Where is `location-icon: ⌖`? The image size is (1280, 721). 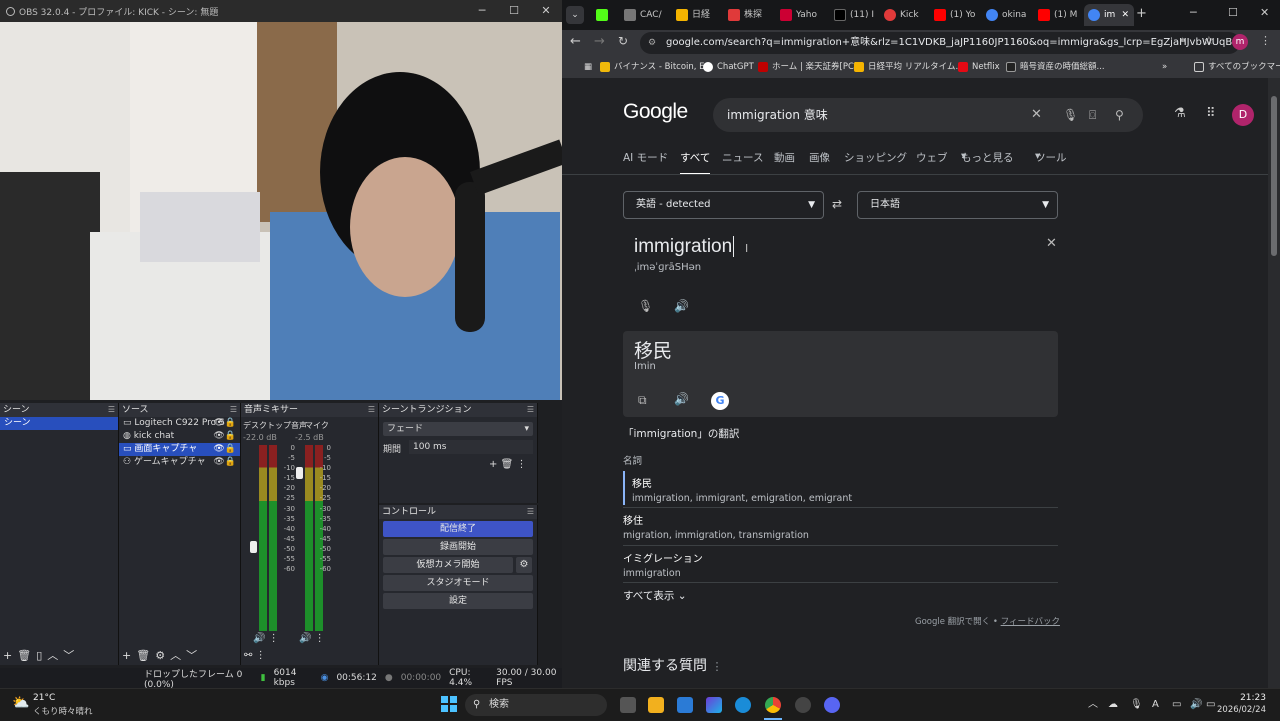 location-icon: ⌖ is located at coordinates (1183, 40).